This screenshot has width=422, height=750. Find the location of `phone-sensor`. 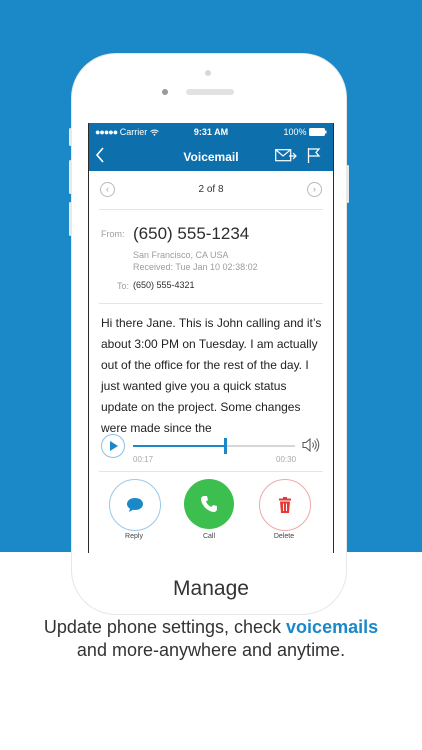

phone-sensor is located at coordinates (208, 73).